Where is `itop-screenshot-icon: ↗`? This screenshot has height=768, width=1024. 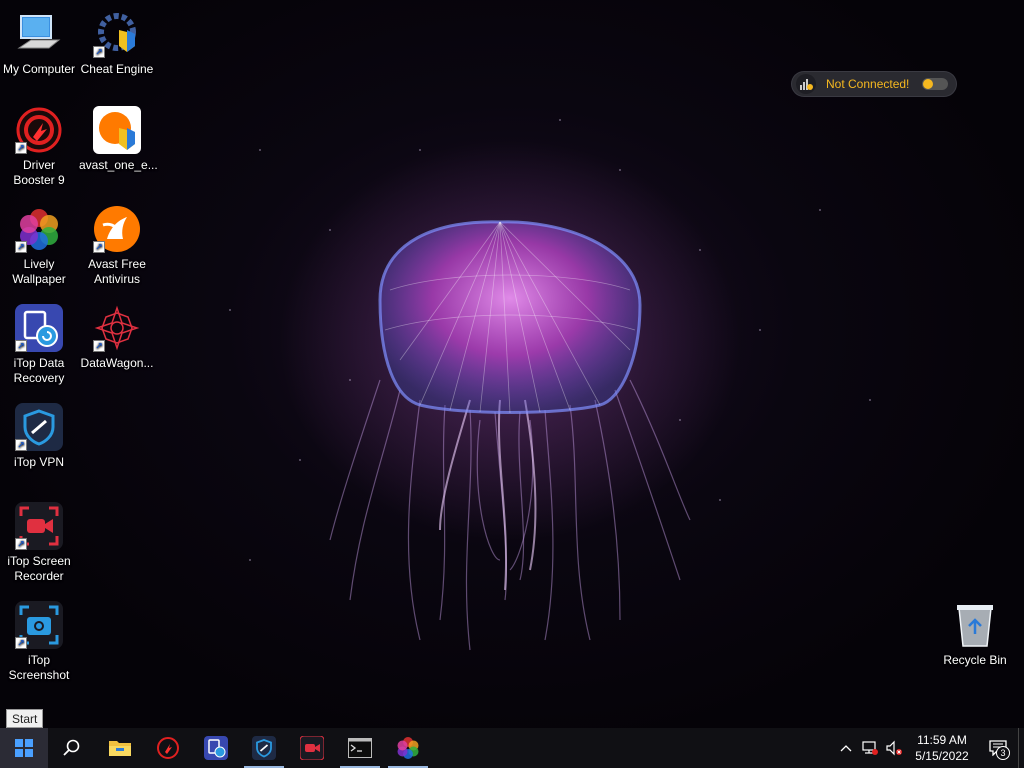 itop-screenshot-icon: ↗ is located at coordinates (39, 625).